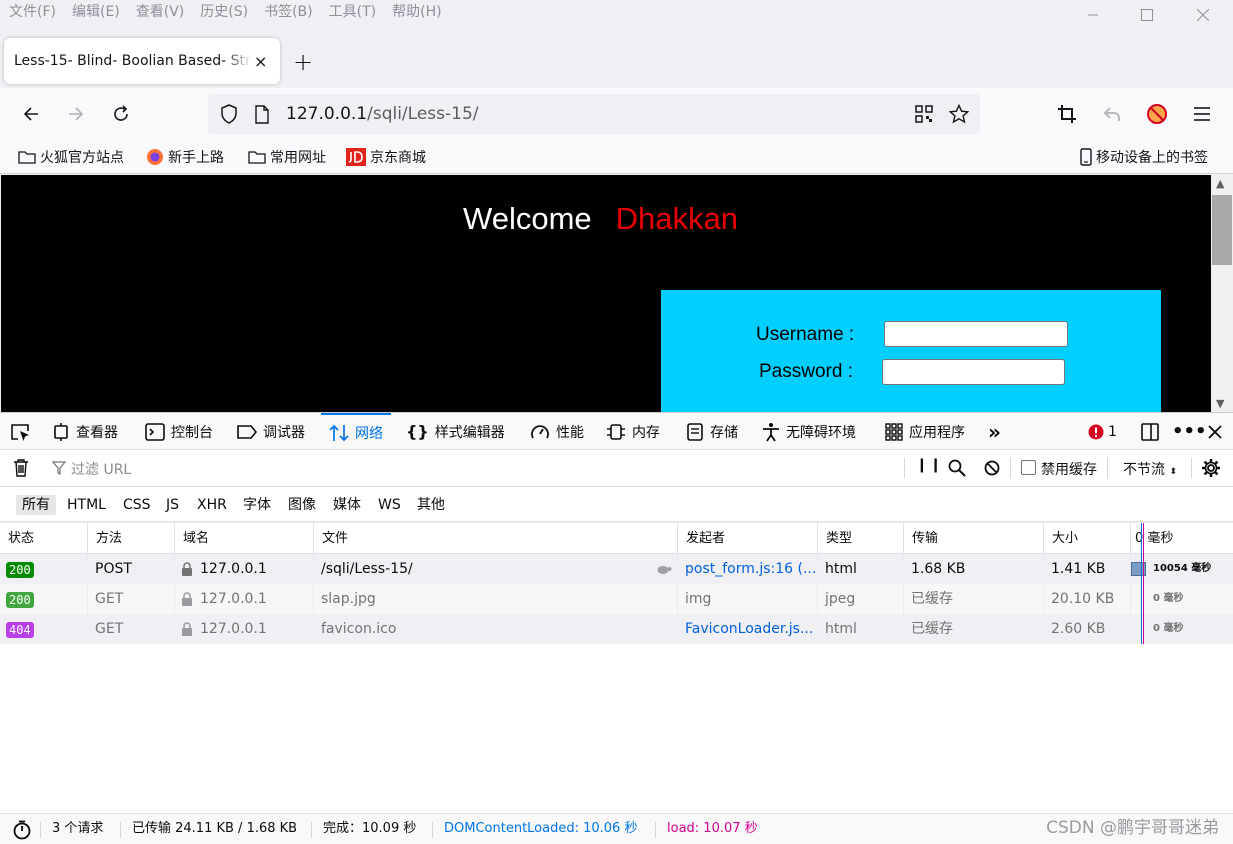  I want to click on block-icon, so click(992, 468).